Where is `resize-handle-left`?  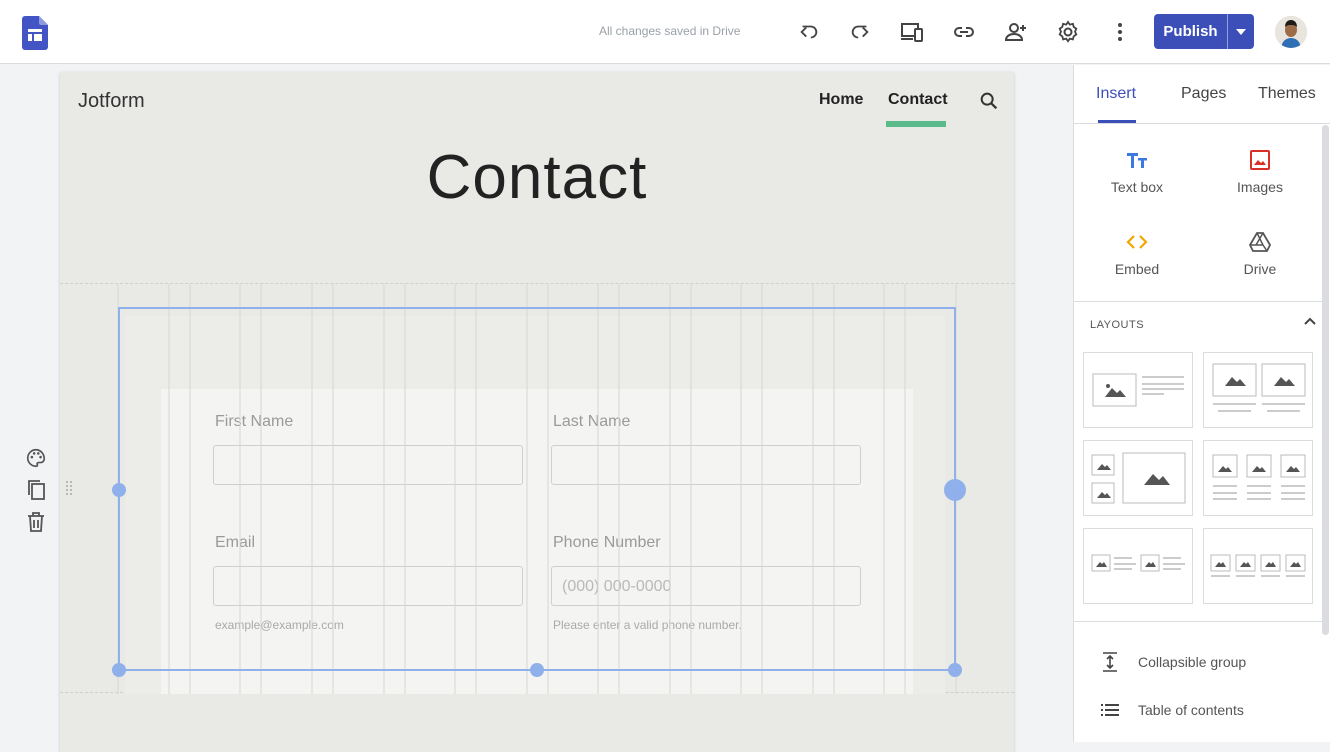
resize-handle-left is located at coordinates (119, 490).